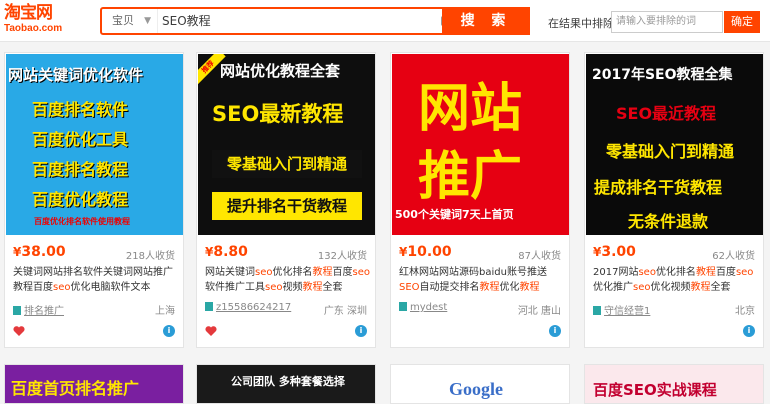  What do you see at coordinates (165, 311) in the screenshot?
I see `shop-location: 上海` at bounding box center [165, 311].